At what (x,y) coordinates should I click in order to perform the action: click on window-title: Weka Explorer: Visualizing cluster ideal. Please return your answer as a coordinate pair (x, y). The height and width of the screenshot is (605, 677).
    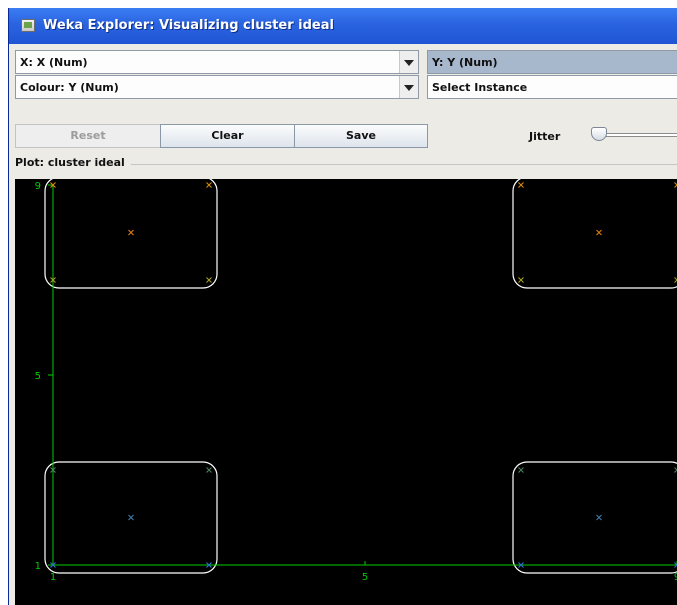
    Looking at the image, I should click on (188, 25).